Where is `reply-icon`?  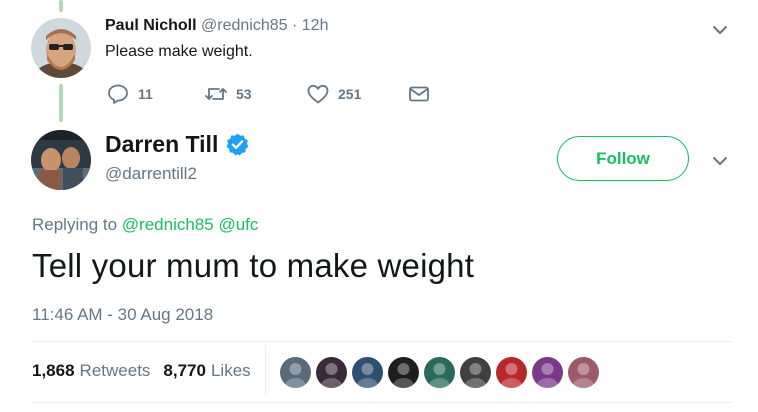
reply-icon is located at coordinates (118, 94).